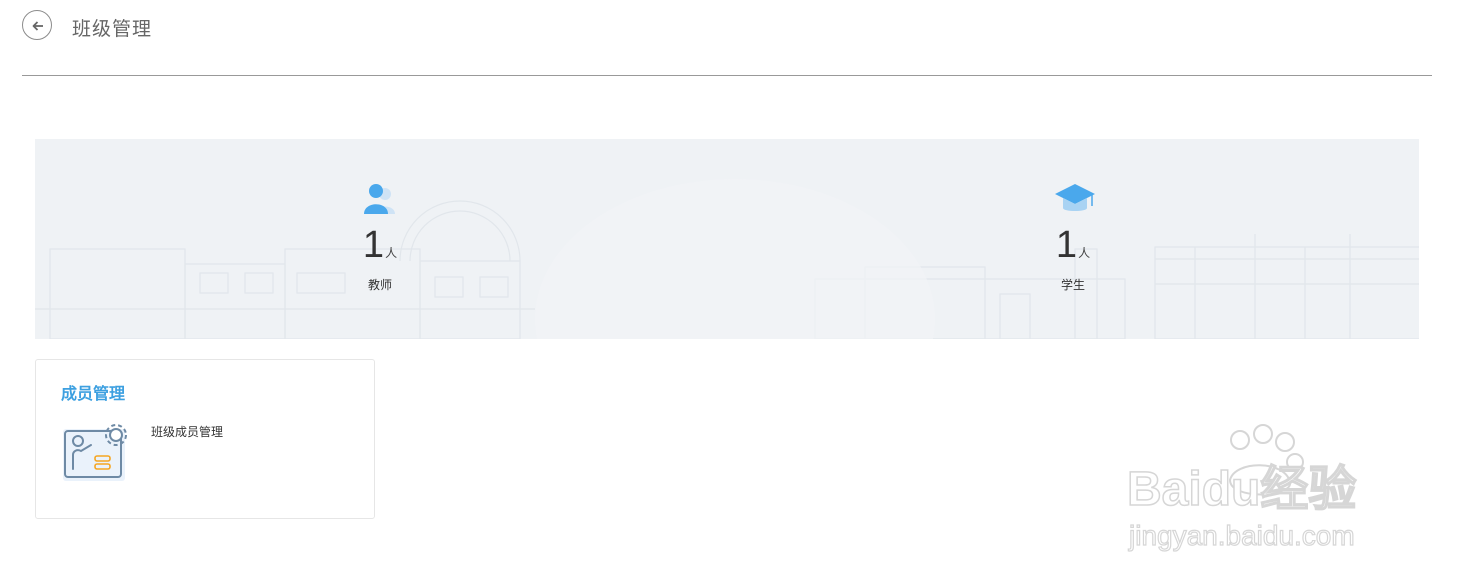  What do you see at coordinates (187, 432) in the screenshot?
I see `class-member-management-label: 班级成员管理` at bounding box center [187, 432].